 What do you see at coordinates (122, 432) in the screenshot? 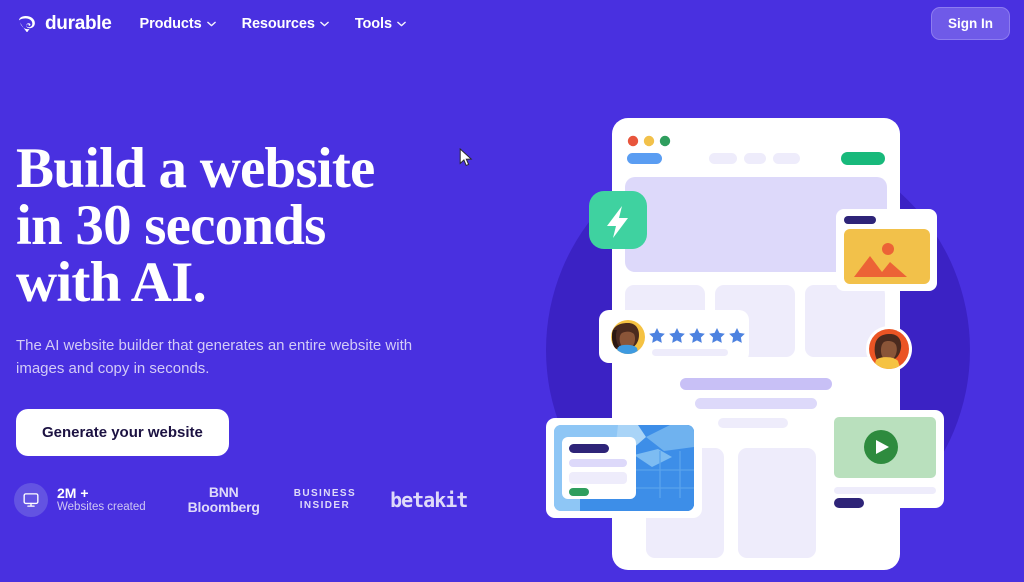
I see `generate-your-website-button: Generate your website` at bounding box center [122, 432].